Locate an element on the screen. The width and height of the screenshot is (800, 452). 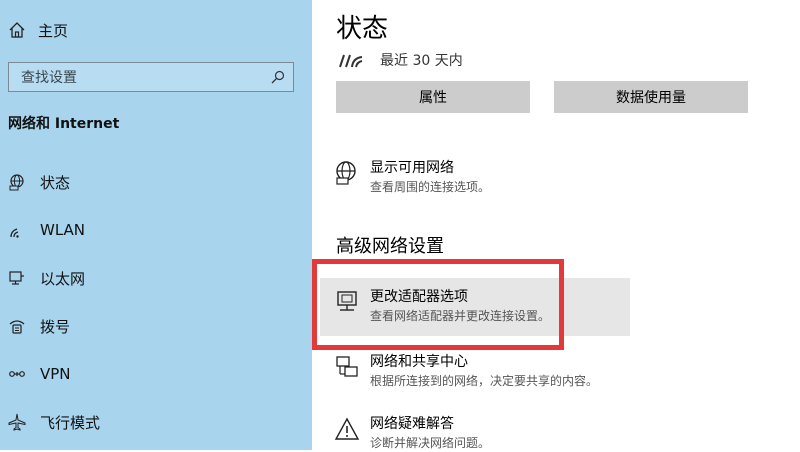
home-label: 主页 is located at coordinates (53, 30).